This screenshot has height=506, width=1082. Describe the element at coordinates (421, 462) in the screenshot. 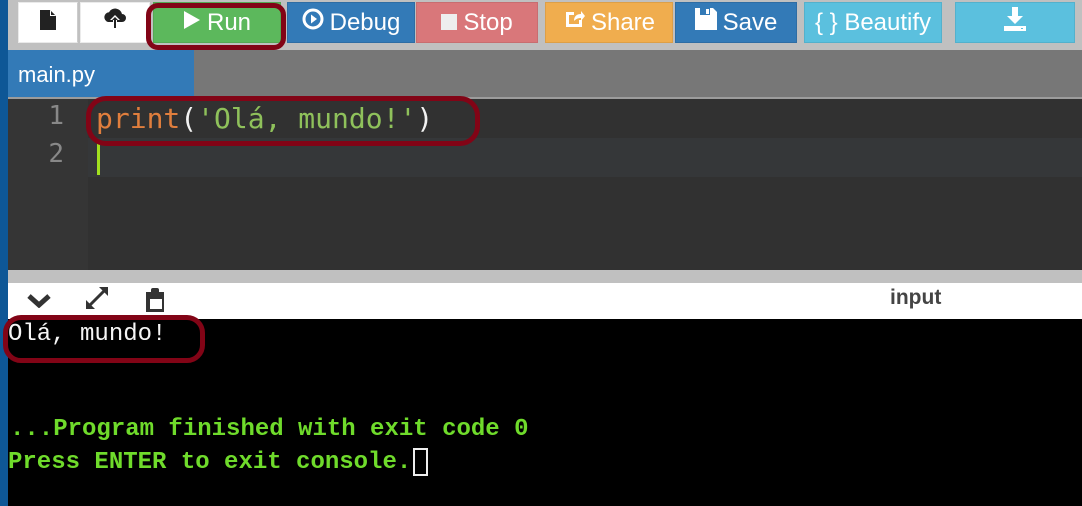

I see `terminal-cursor` at that location.